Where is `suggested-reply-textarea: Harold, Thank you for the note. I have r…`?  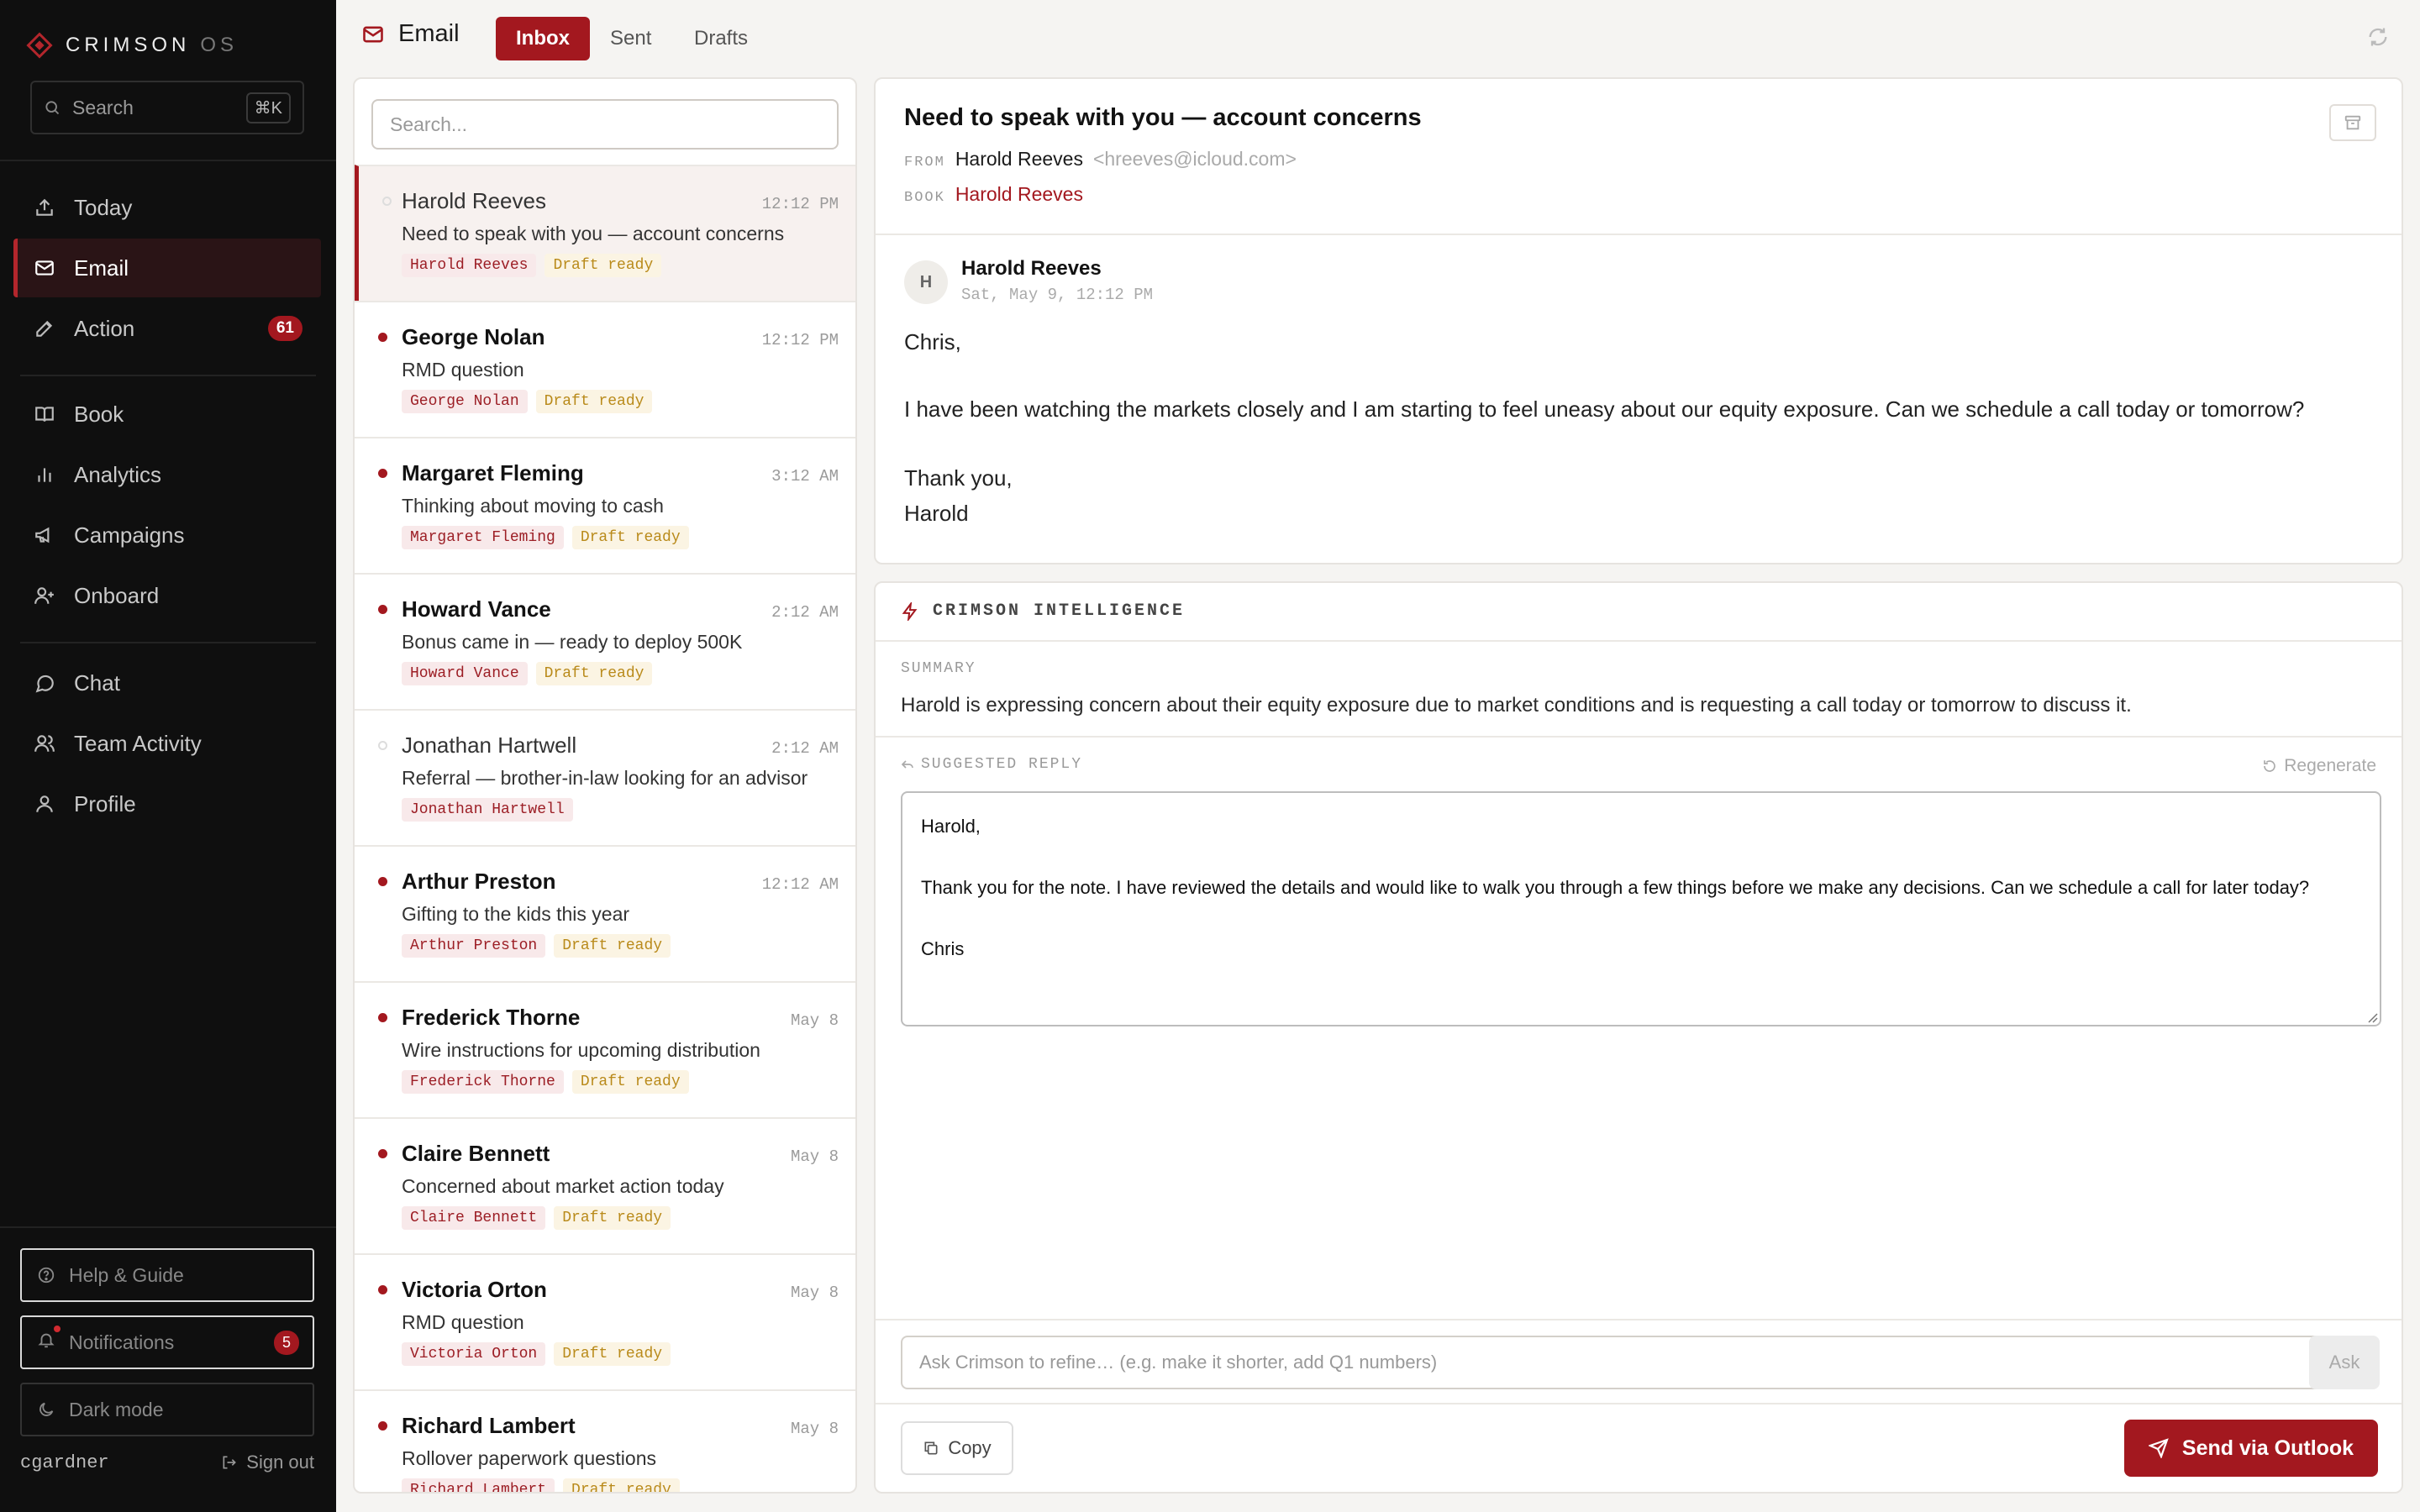
suggested-reply-textarea: Harold, Thank you for the note. I have r… is located at coordinates (1641, 908).